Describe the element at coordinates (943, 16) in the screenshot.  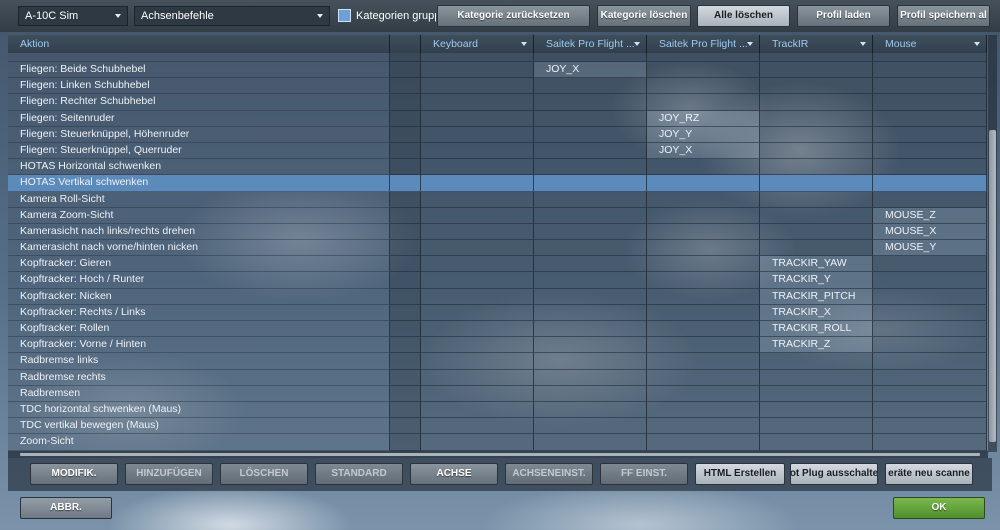
I see `save-profile-as-button: Profil speichern al` at that location.